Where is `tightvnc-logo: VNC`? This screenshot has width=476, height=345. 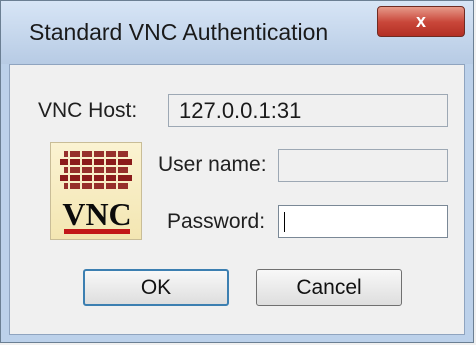
tightvnc-logo: VNC is located at coordinates (96, 191).